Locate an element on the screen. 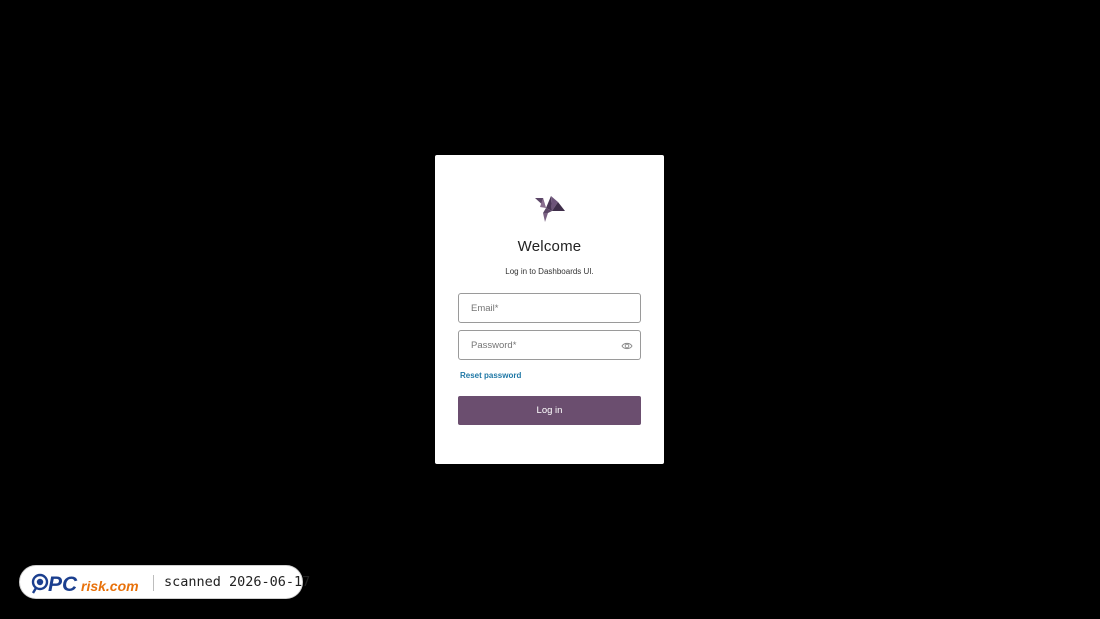  password-field-label: Password* is located at coordinates (494, 345).